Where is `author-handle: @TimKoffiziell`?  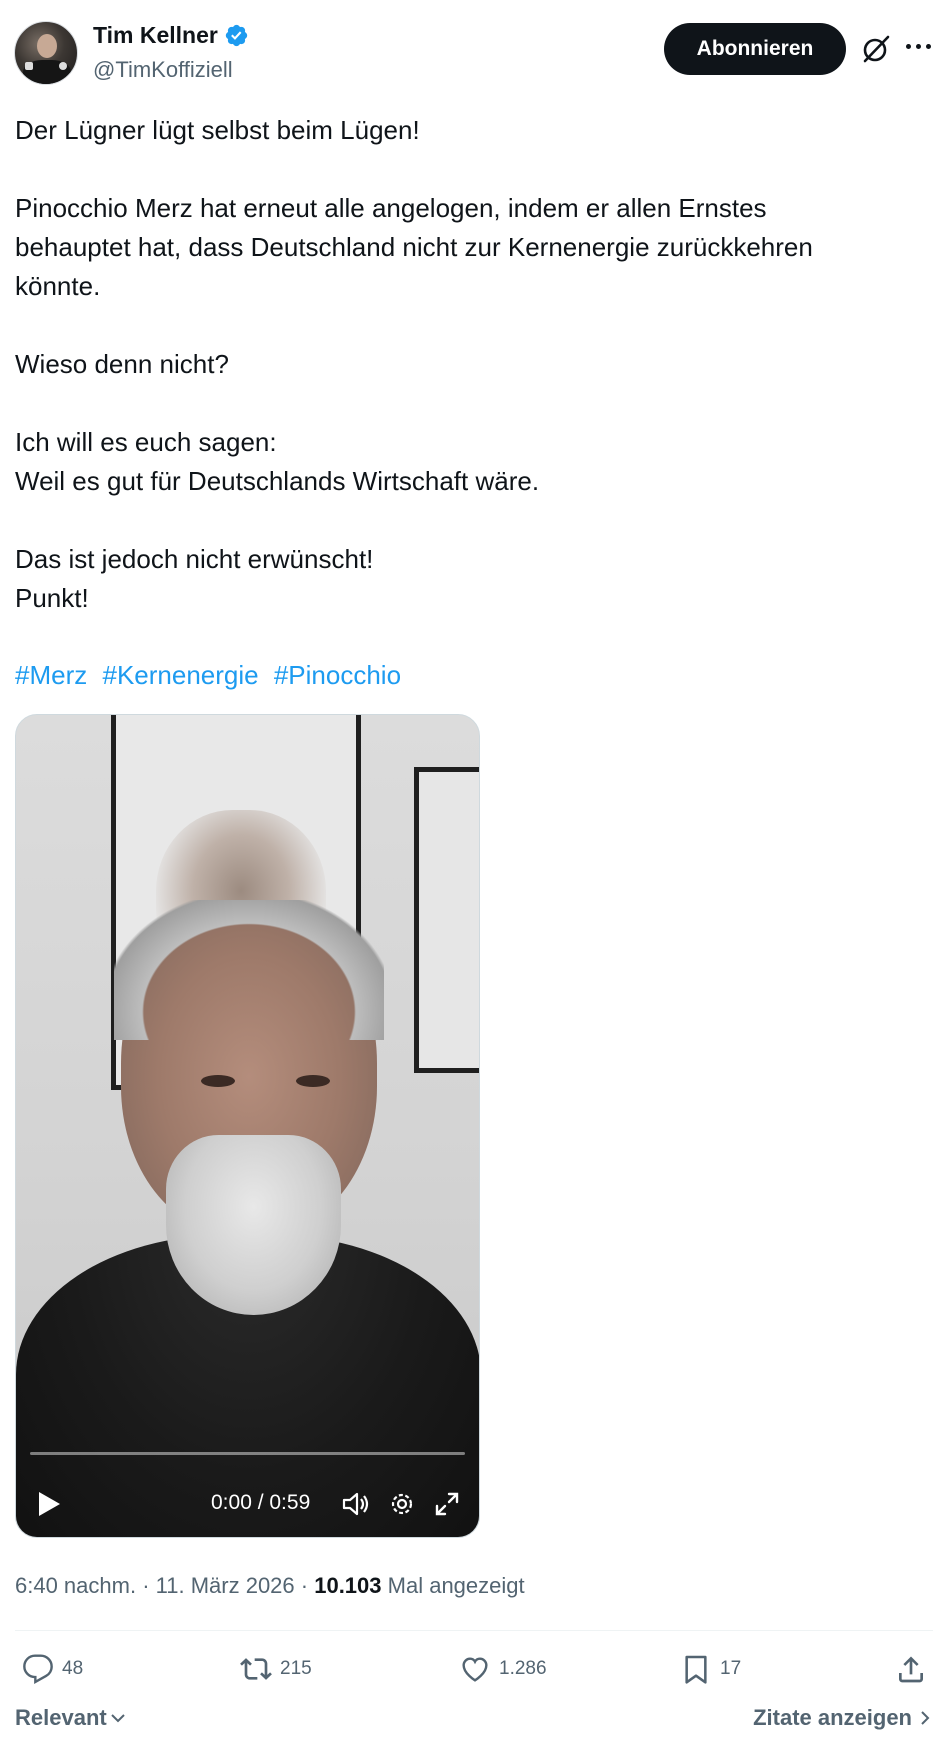
author-handle: @TimKoffiziell is located at coordinates (163, 70).